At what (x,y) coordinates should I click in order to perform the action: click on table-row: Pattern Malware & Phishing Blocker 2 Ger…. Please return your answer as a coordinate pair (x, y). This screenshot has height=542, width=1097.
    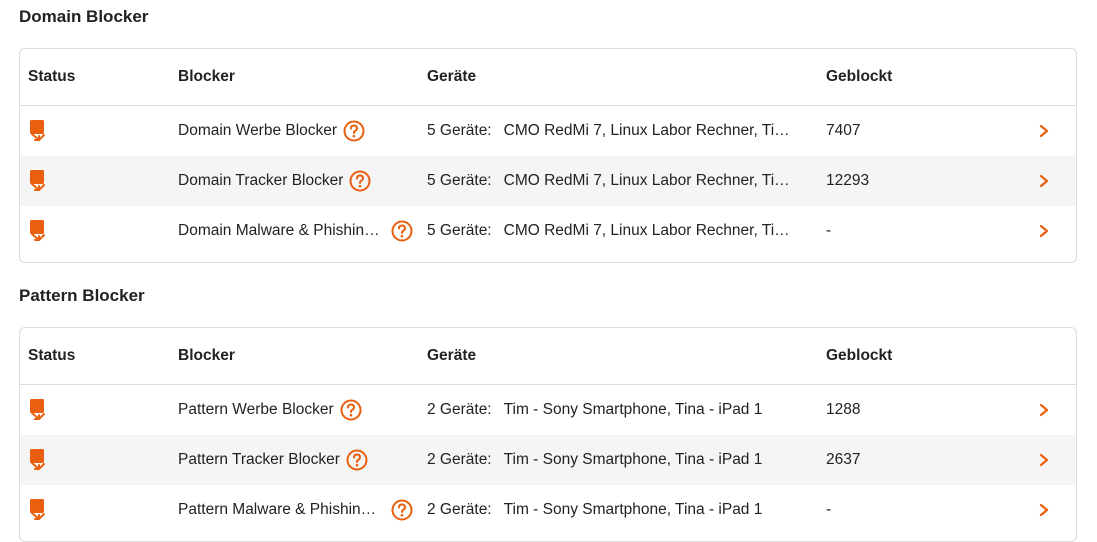
    Looking at the image, I should click on (548, 510).